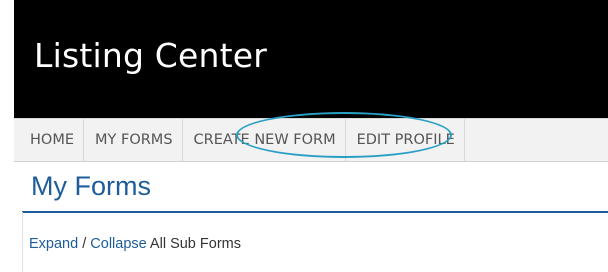 The image size is (608, 272). What do you see at coordinates (133, 140) in the screenshot?
I see `nav-my-forms: MY FORMS` at bounding box center [133, 140].